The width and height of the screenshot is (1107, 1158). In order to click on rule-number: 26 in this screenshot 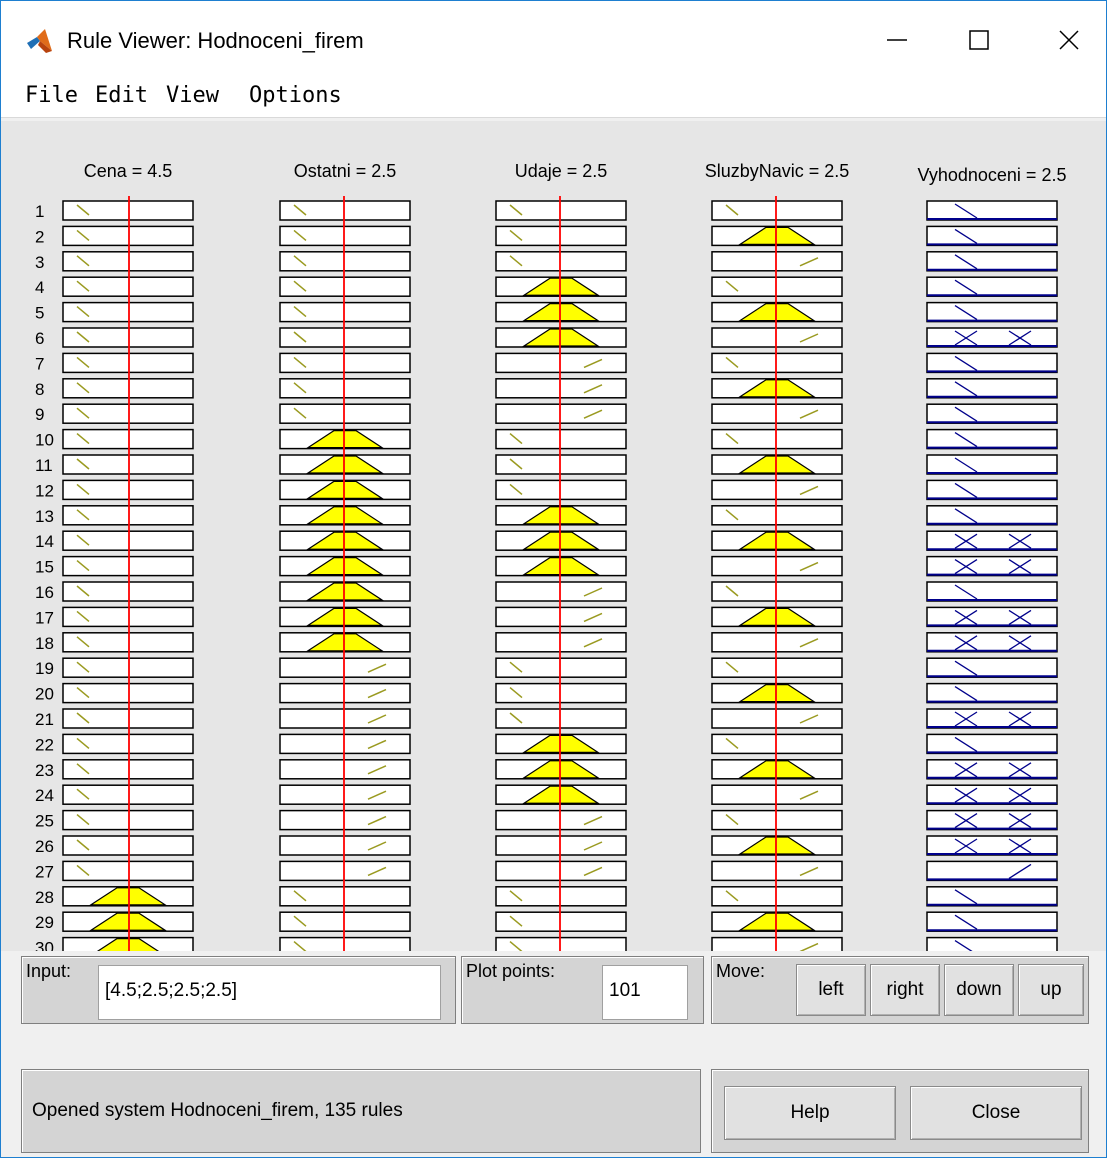, I will do `click(44, 846)`.